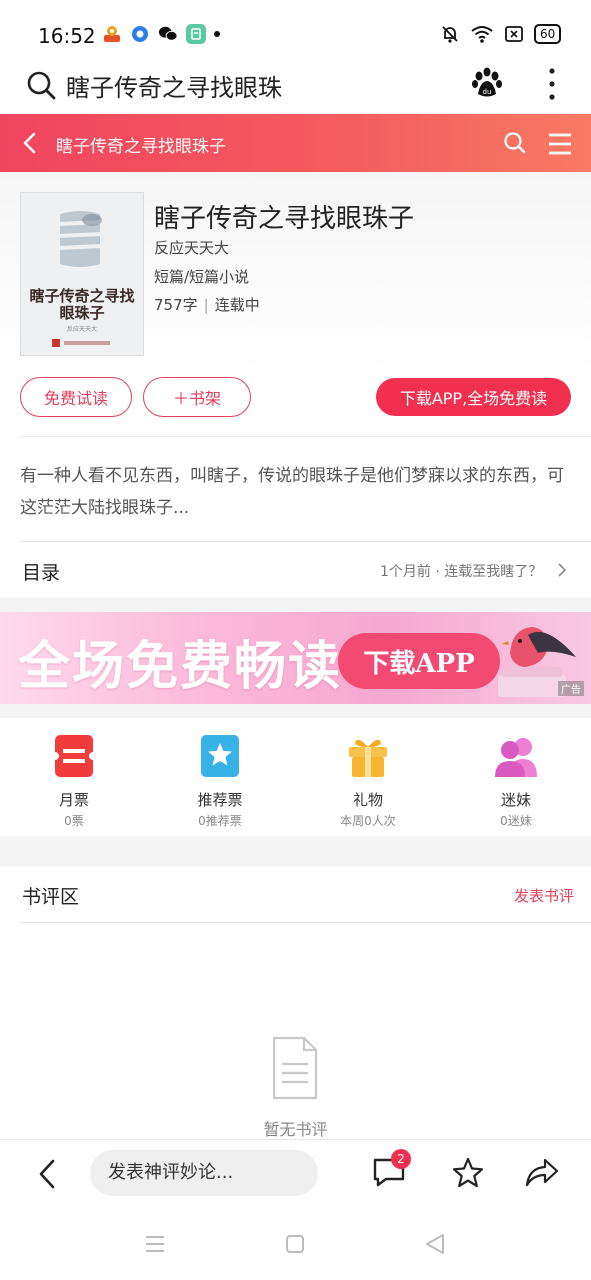  Describe the element at coordinates (155, 1244) in the screenshot. I see `recent-apps-icon` at that location.